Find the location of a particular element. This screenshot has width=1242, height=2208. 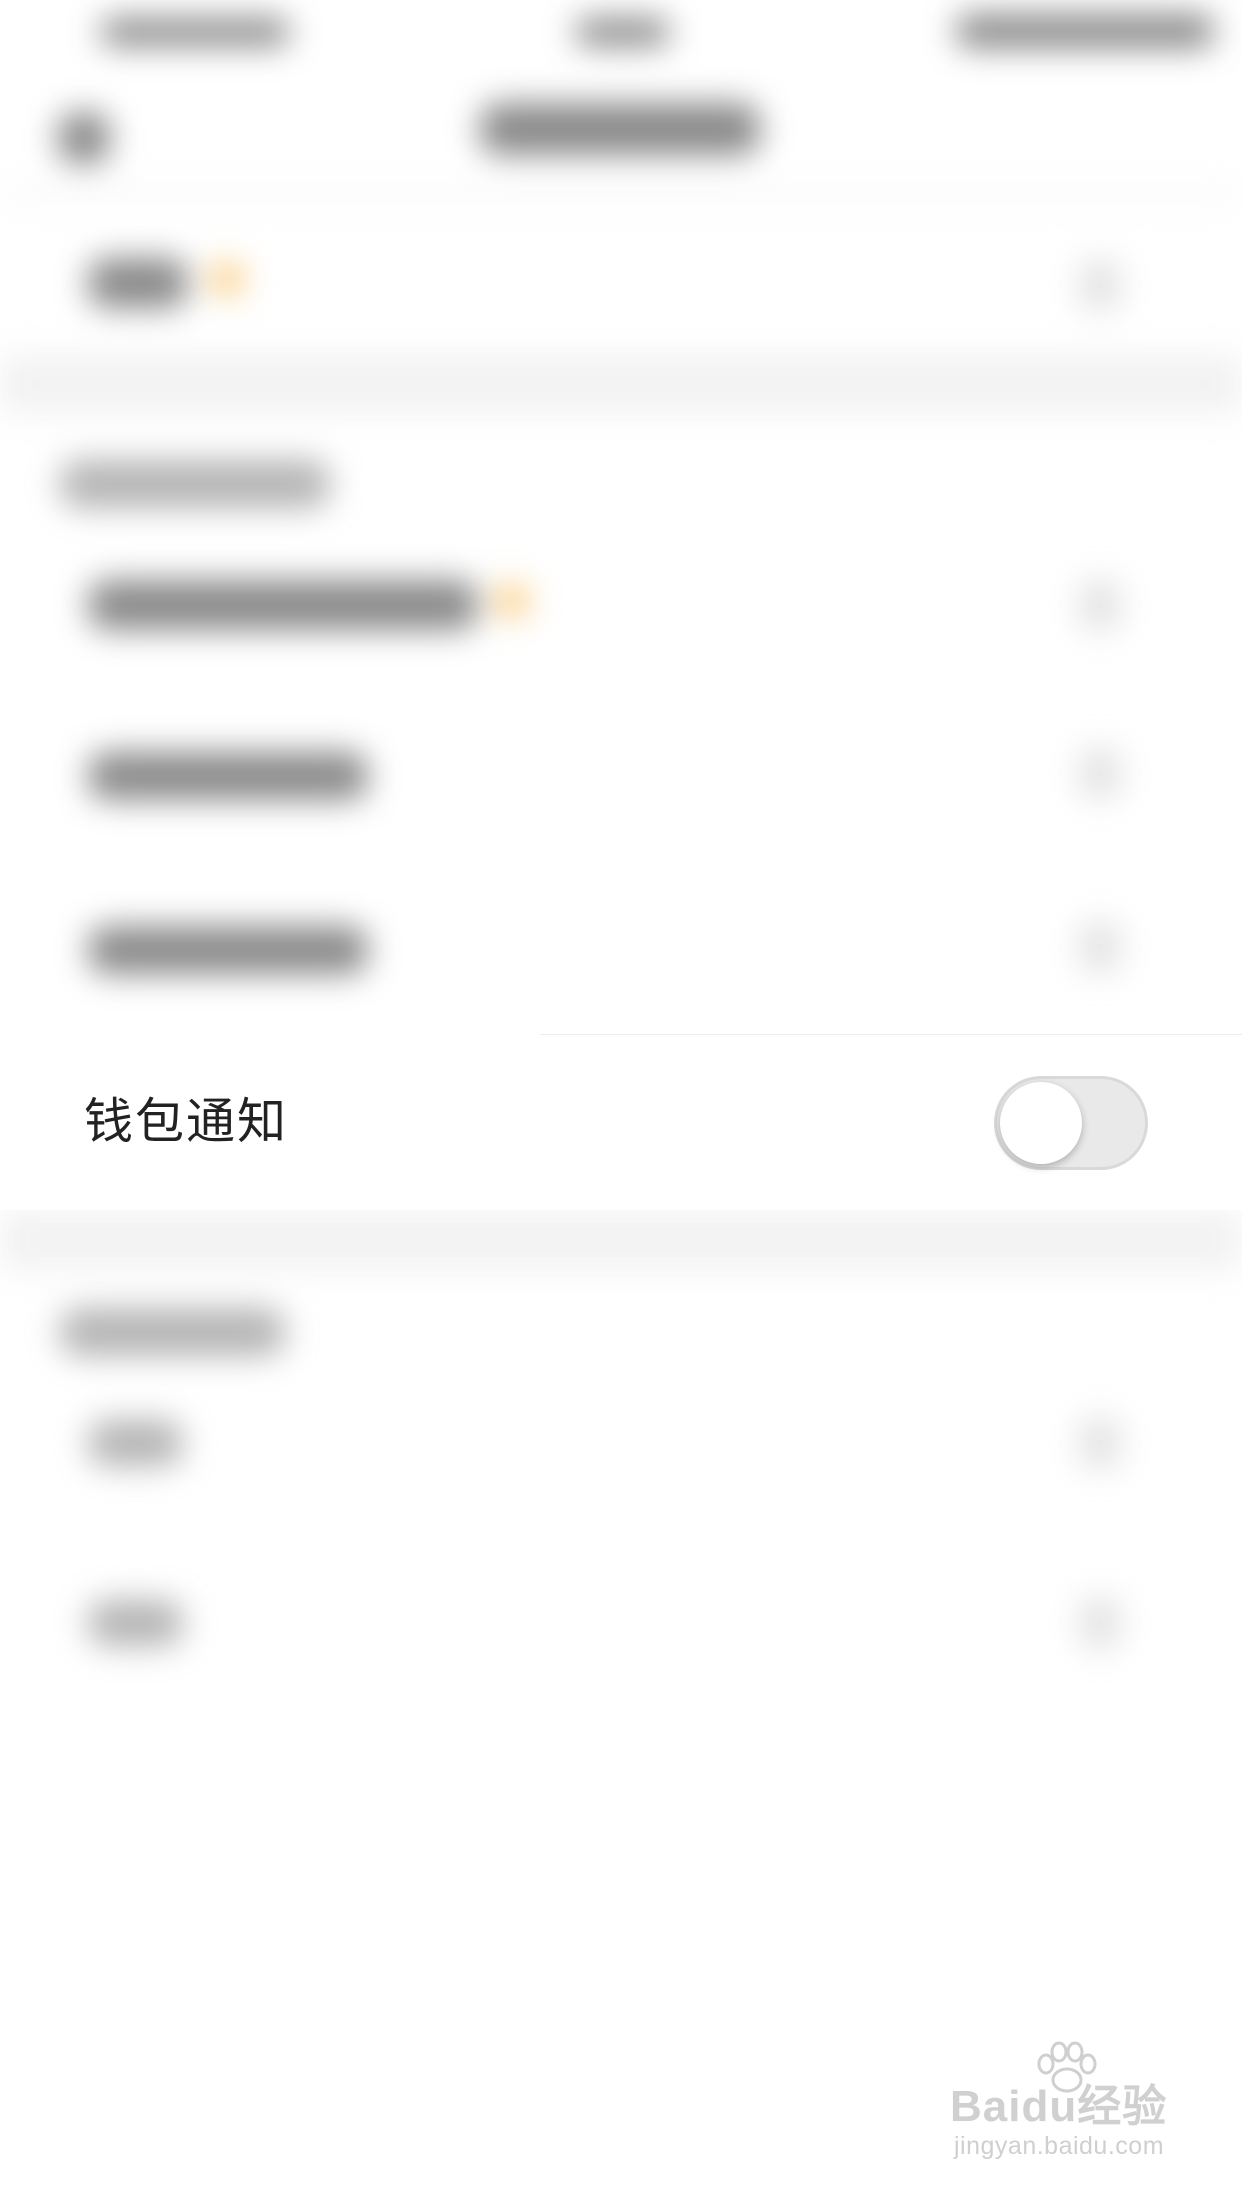

wallet-notification-toggle is located at coordinates (1071, 1123).